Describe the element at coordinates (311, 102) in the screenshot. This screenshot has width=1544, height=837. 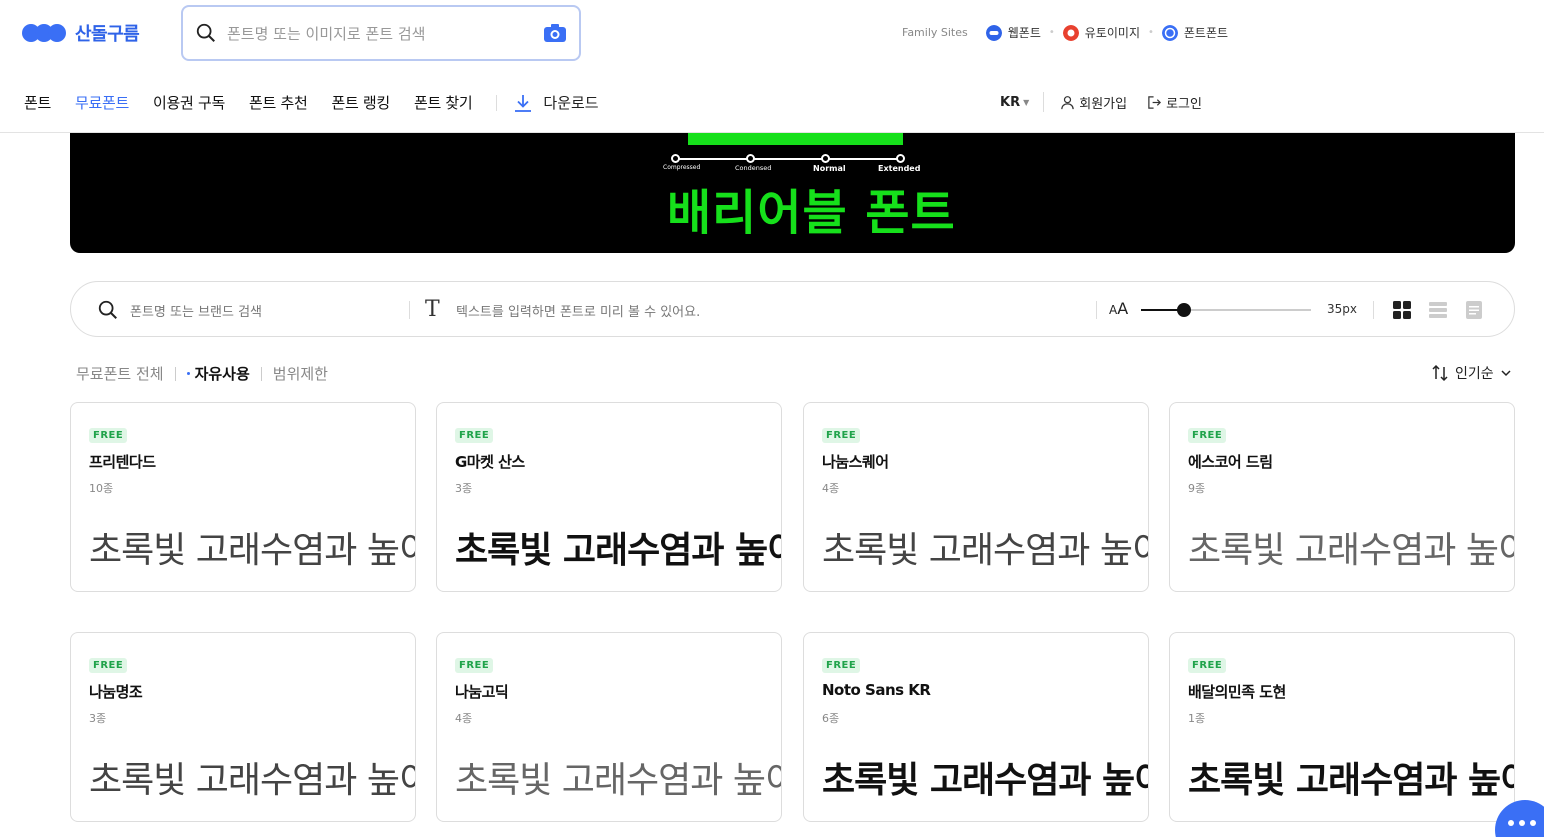
I see `main-nav: 폰트 무료폰트 이용권 구독 폰트 추천 폰트 랭킹 폰트 찾기 다운로드` at that location.